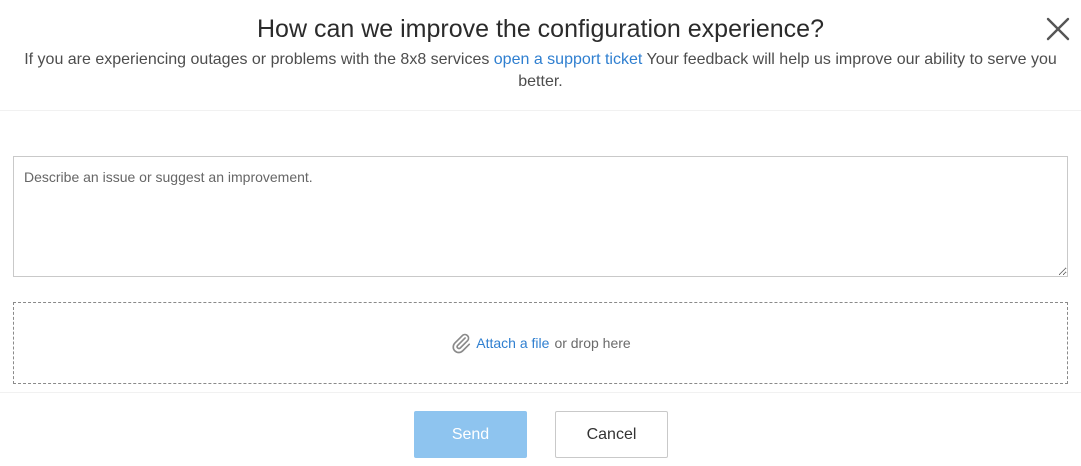 Image resolution: width=1081 pixels, height=466 pixels. Describe the element at coordinates (470, 434) in the screenshot. I see `send-button: Send` at that location.